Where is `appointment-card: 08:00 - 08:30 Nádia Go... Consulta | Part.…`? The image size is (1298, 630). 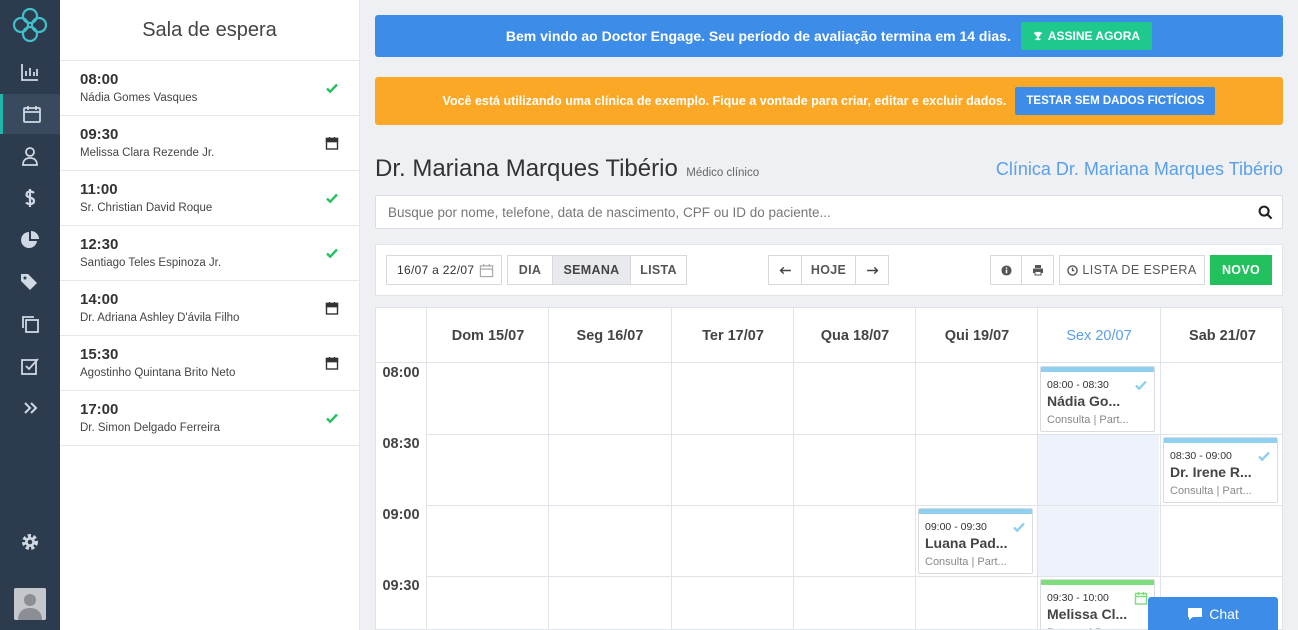
appointment-card: 08:00 - 08:30 Nádia Go... Consulta | Part.… is located at coordinates (1097, 399).